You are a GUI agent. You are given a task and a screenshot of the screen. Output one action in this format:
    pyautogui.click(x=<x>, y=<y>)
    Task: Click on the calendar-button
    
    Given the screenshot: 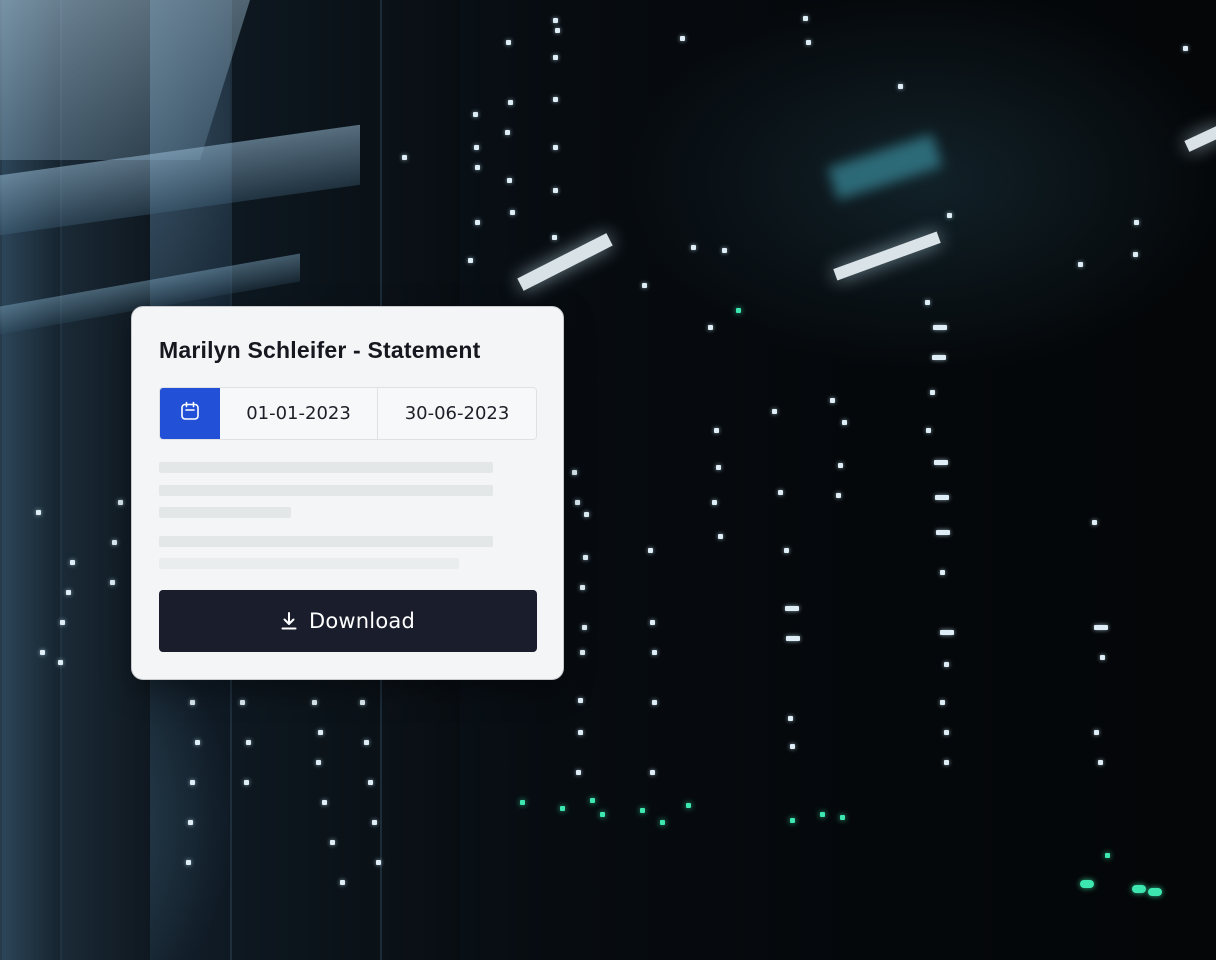 What is the action you would take?
    pyautogui.click(x=190, y=413)
    